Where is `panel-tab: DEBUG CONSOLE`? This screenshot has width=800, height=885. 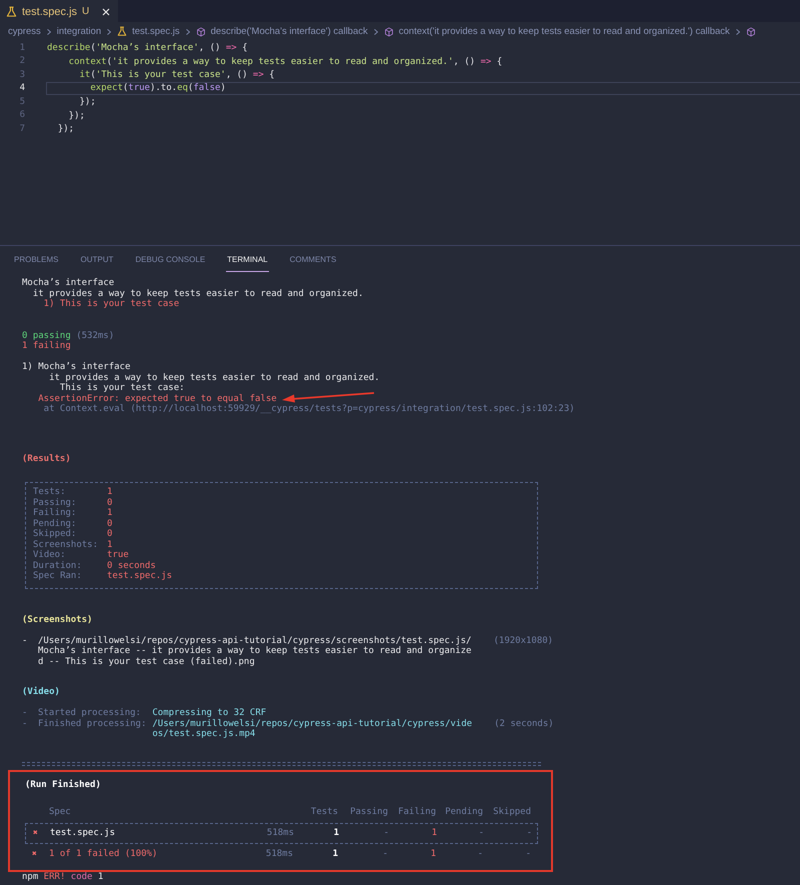 panel-tab: DEBUG CONSOLE is located at coordinates (170, 260).